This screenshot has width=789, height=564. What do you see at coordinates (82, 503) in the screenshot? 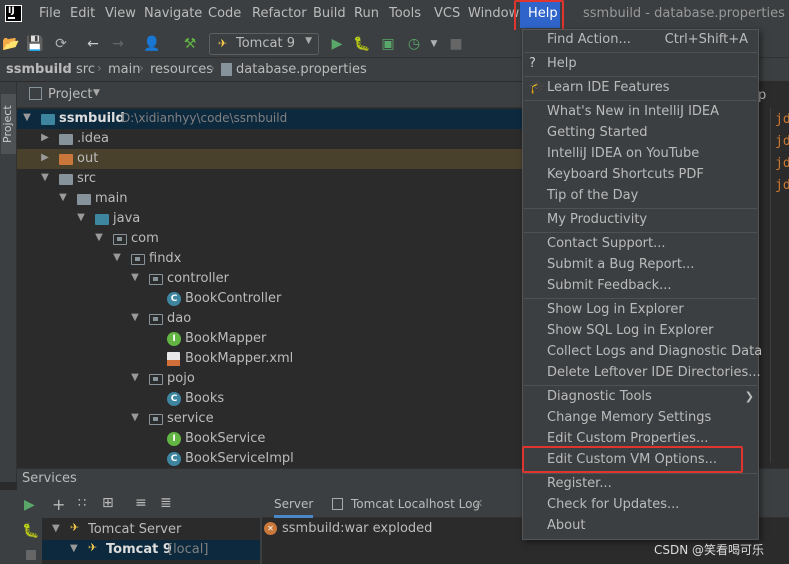
I see `group-icon: ∷` at bounding box center [82, 503].